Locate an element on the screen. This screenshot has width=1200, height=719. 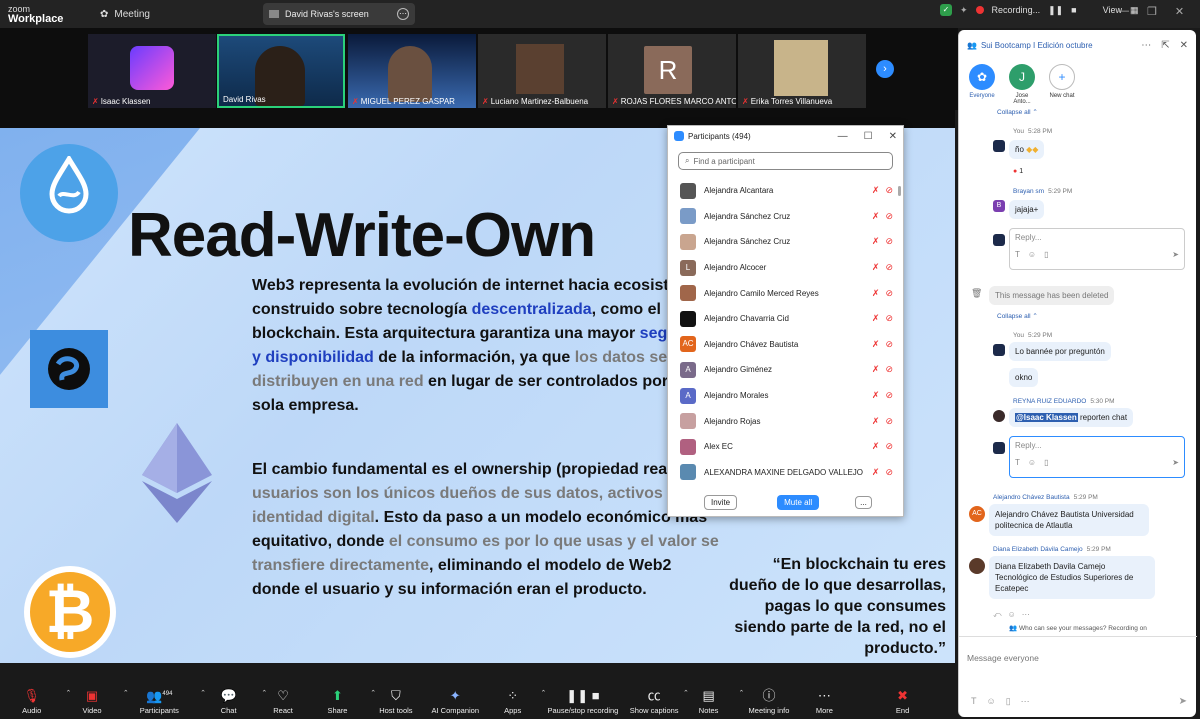
participant-row: Alex EC ✗ ⊘ is located at coordinates (785, 447).